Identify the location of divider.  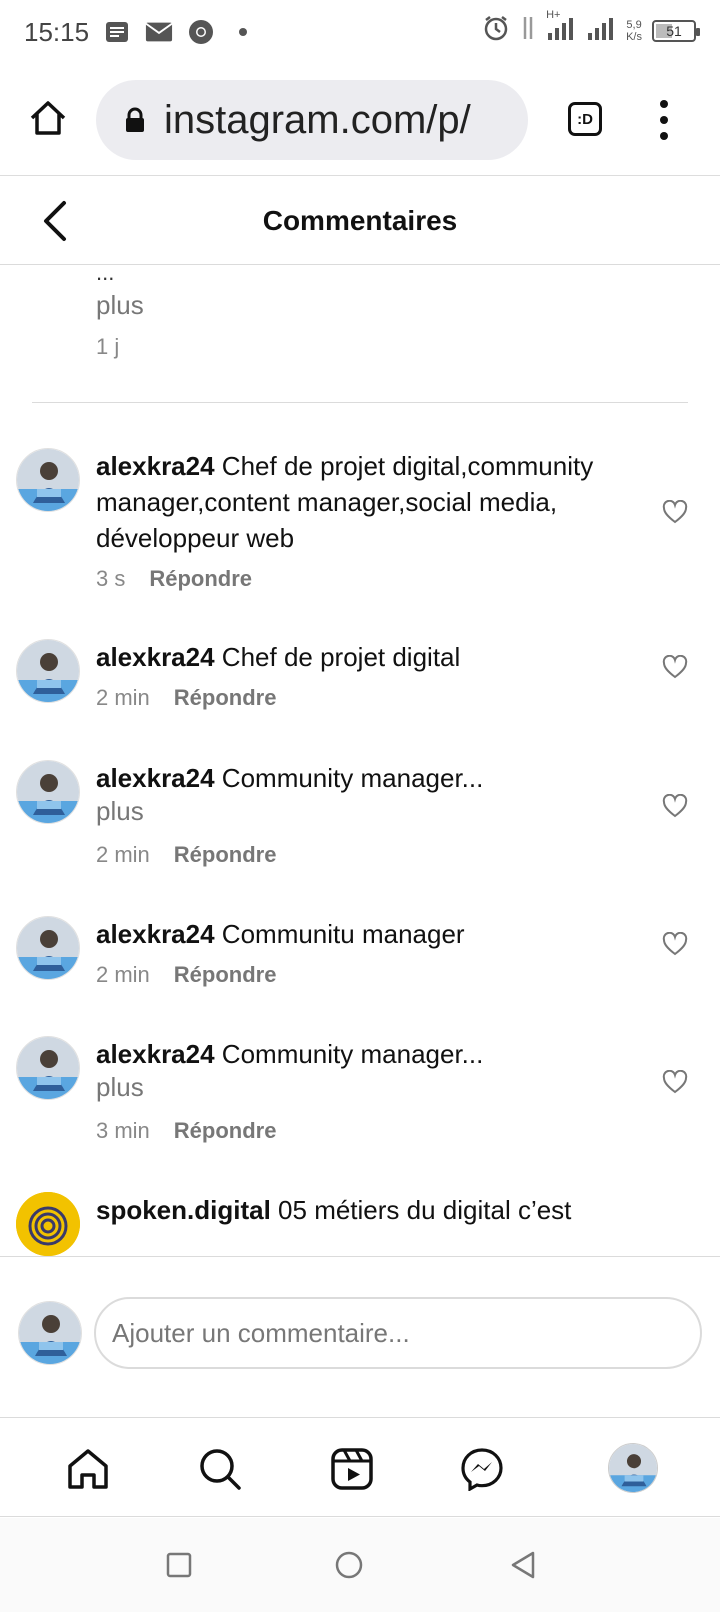
(360, 402).